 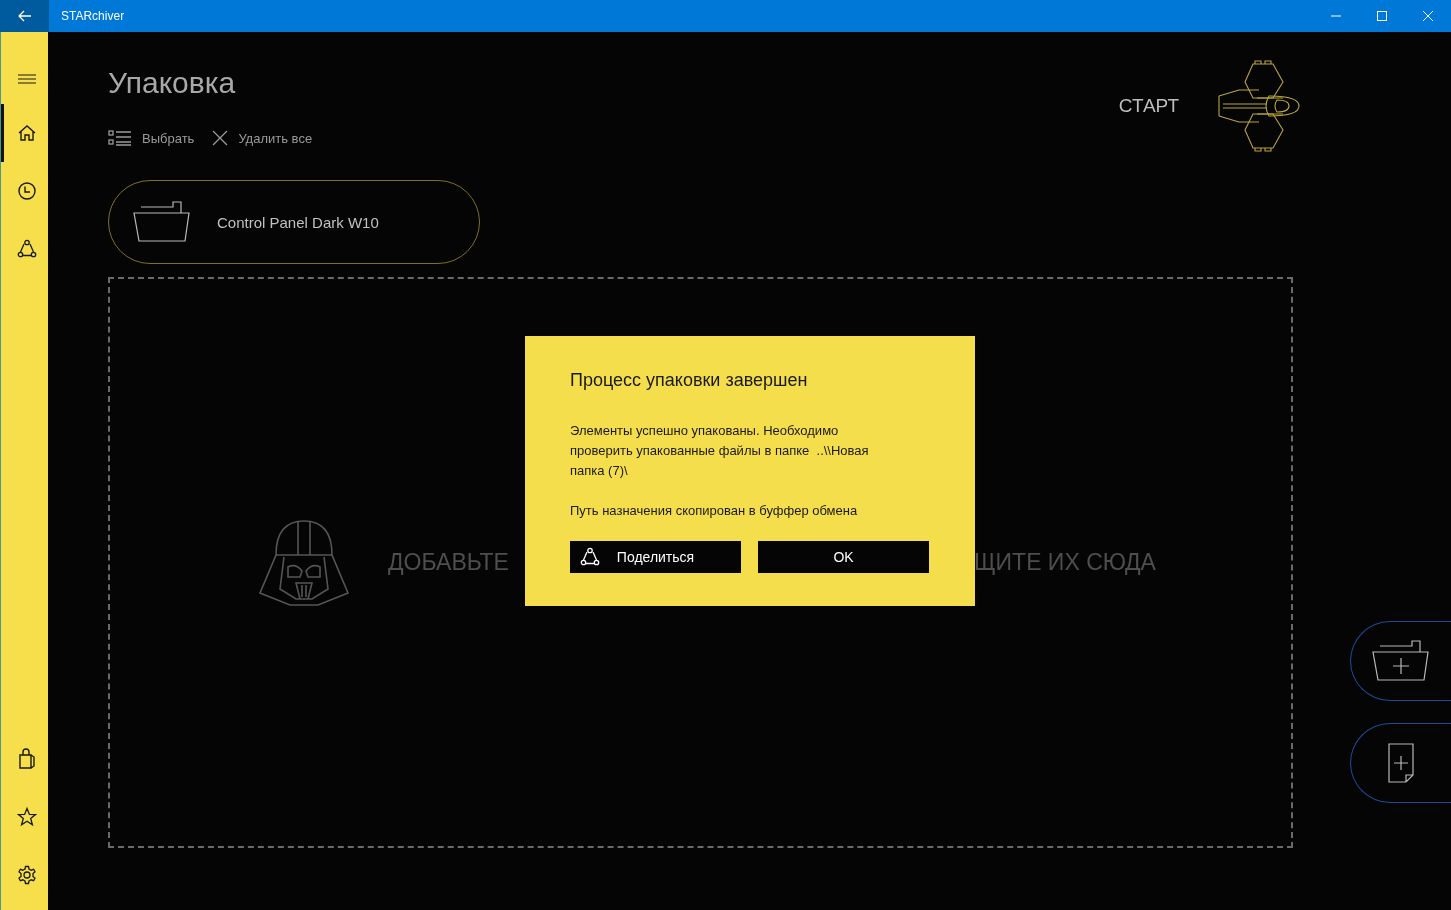 What do you see at coordinates (1382, 16) in the screenshot?
I see `maximize-icon` at bounding box center [1382, 16].